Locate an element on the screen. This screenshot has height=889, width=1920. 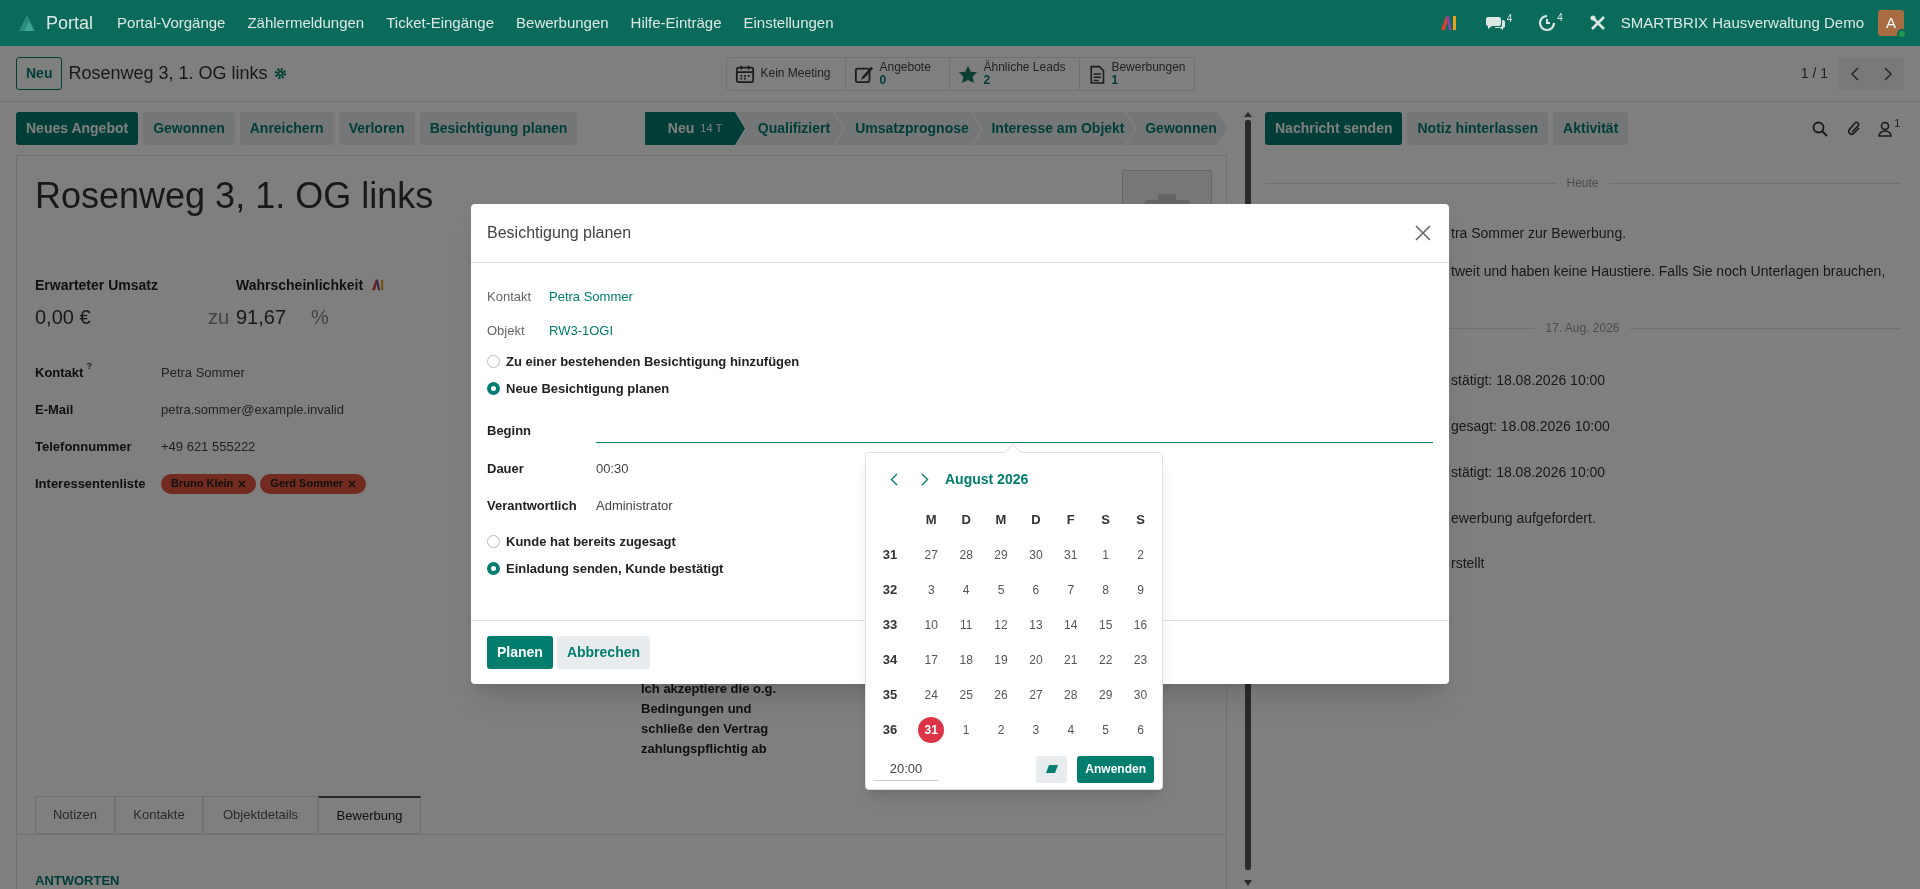
calendar-day: 17 is located at coordinates (931, 659).